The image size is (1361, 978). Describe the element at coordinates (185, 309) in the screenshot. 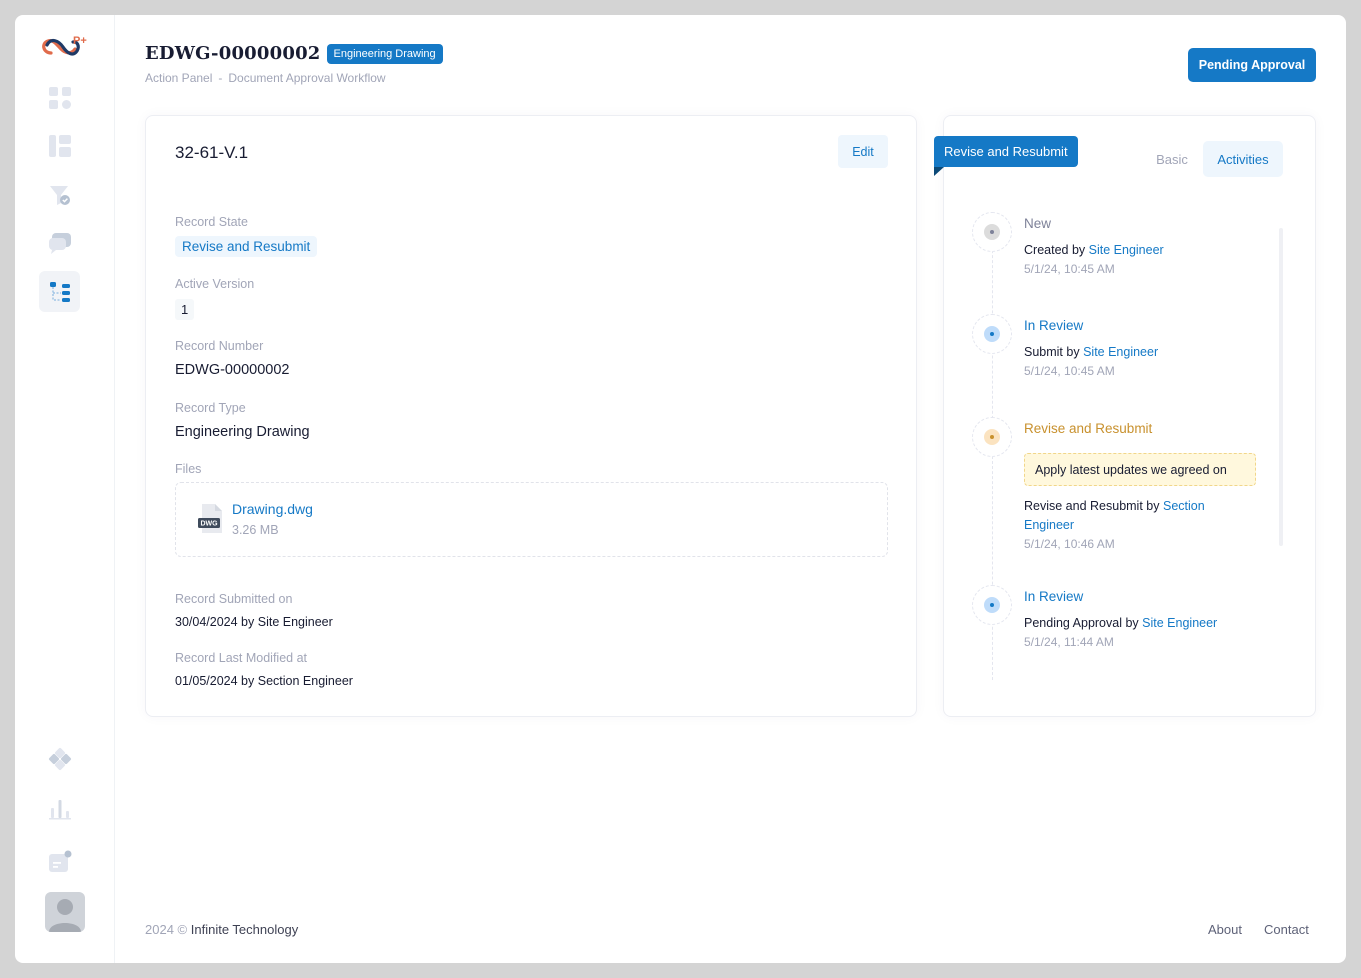

I see `active-version-value: 1` at that location.